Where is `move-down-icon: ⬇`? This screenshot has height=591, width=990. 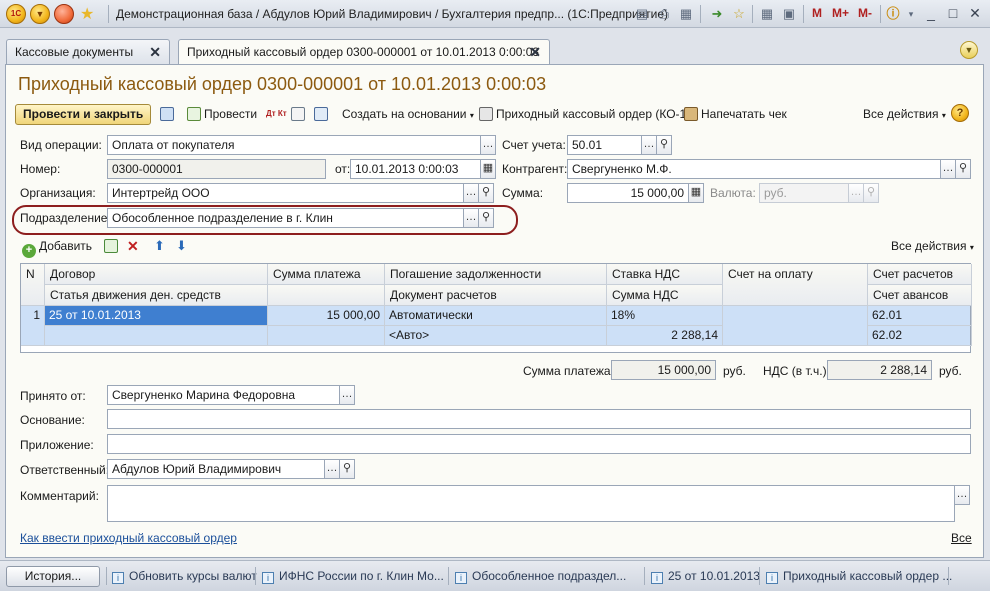 move-down-icon: ⬇ is located at coordinates (181, 246).